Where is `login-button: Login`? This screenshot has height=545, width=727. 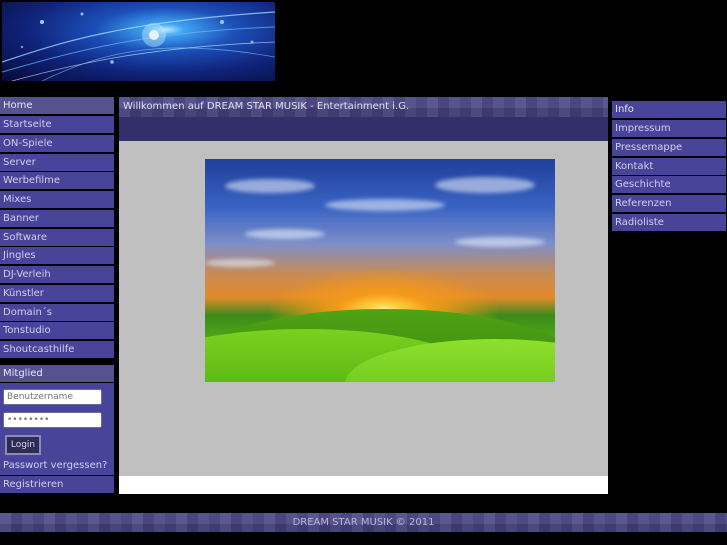
login-button: Login is located at coordinates (23, 445).